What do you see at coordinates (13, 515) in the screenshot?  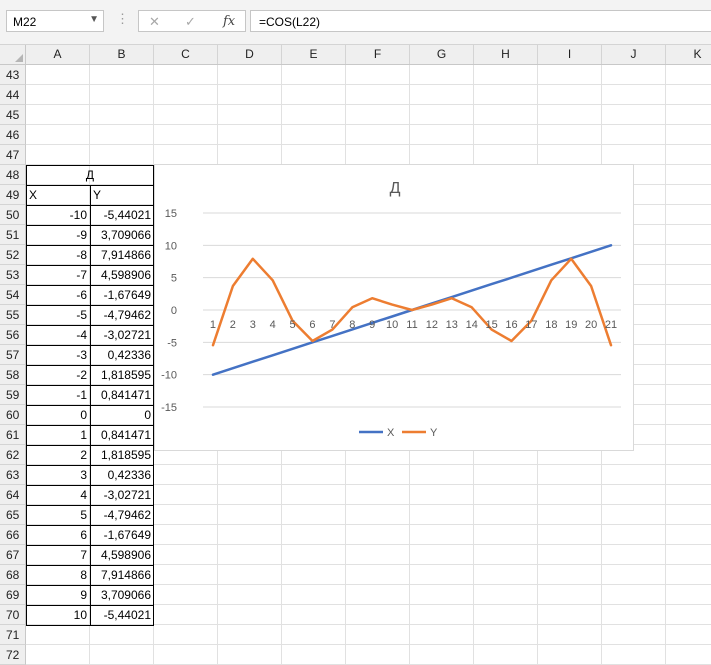 I see `row-header-65: 65` at bounding box center [13, 515].